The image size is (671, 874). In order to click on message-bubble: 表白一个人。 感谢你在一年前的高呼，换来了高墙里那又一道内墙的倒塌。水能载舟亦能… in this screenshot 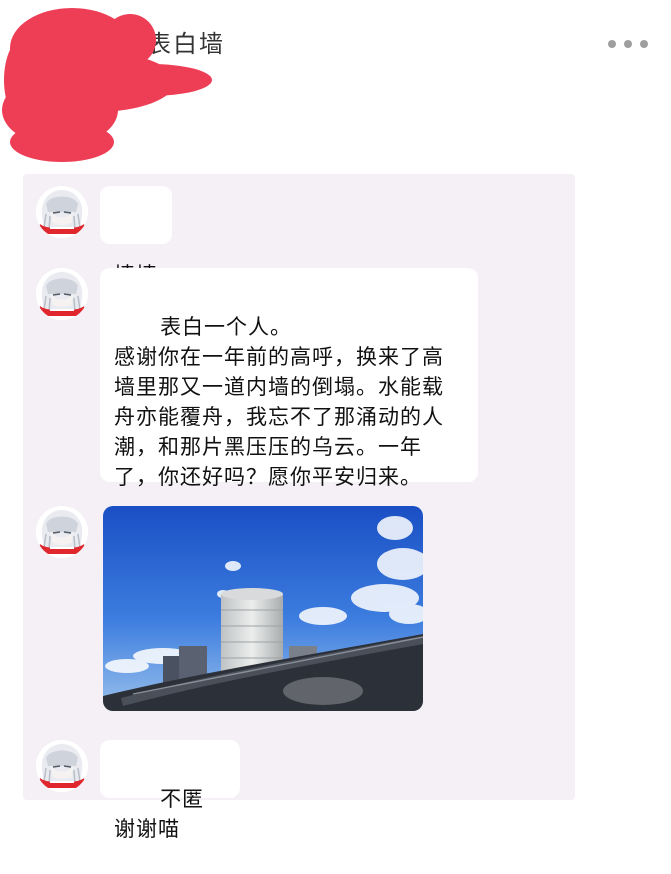, I will do `click(289, 378)`.